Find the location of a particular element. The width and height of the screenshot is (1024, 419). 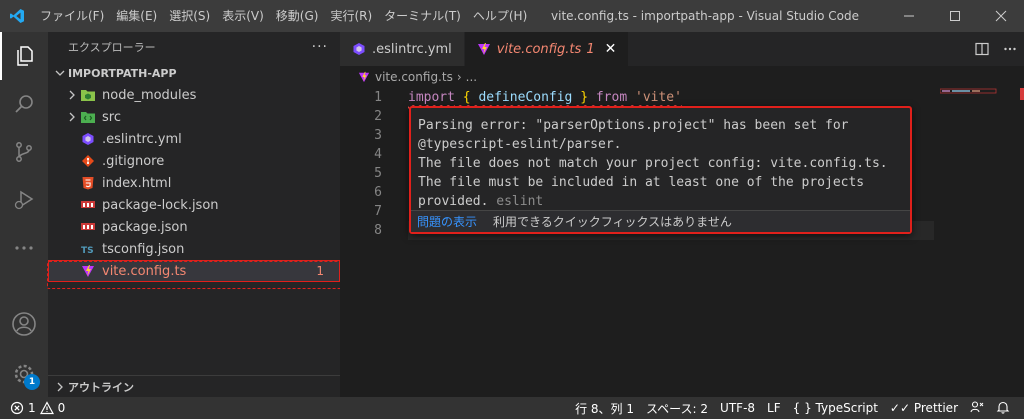

editor-actions is located at coordinates (996, 49).